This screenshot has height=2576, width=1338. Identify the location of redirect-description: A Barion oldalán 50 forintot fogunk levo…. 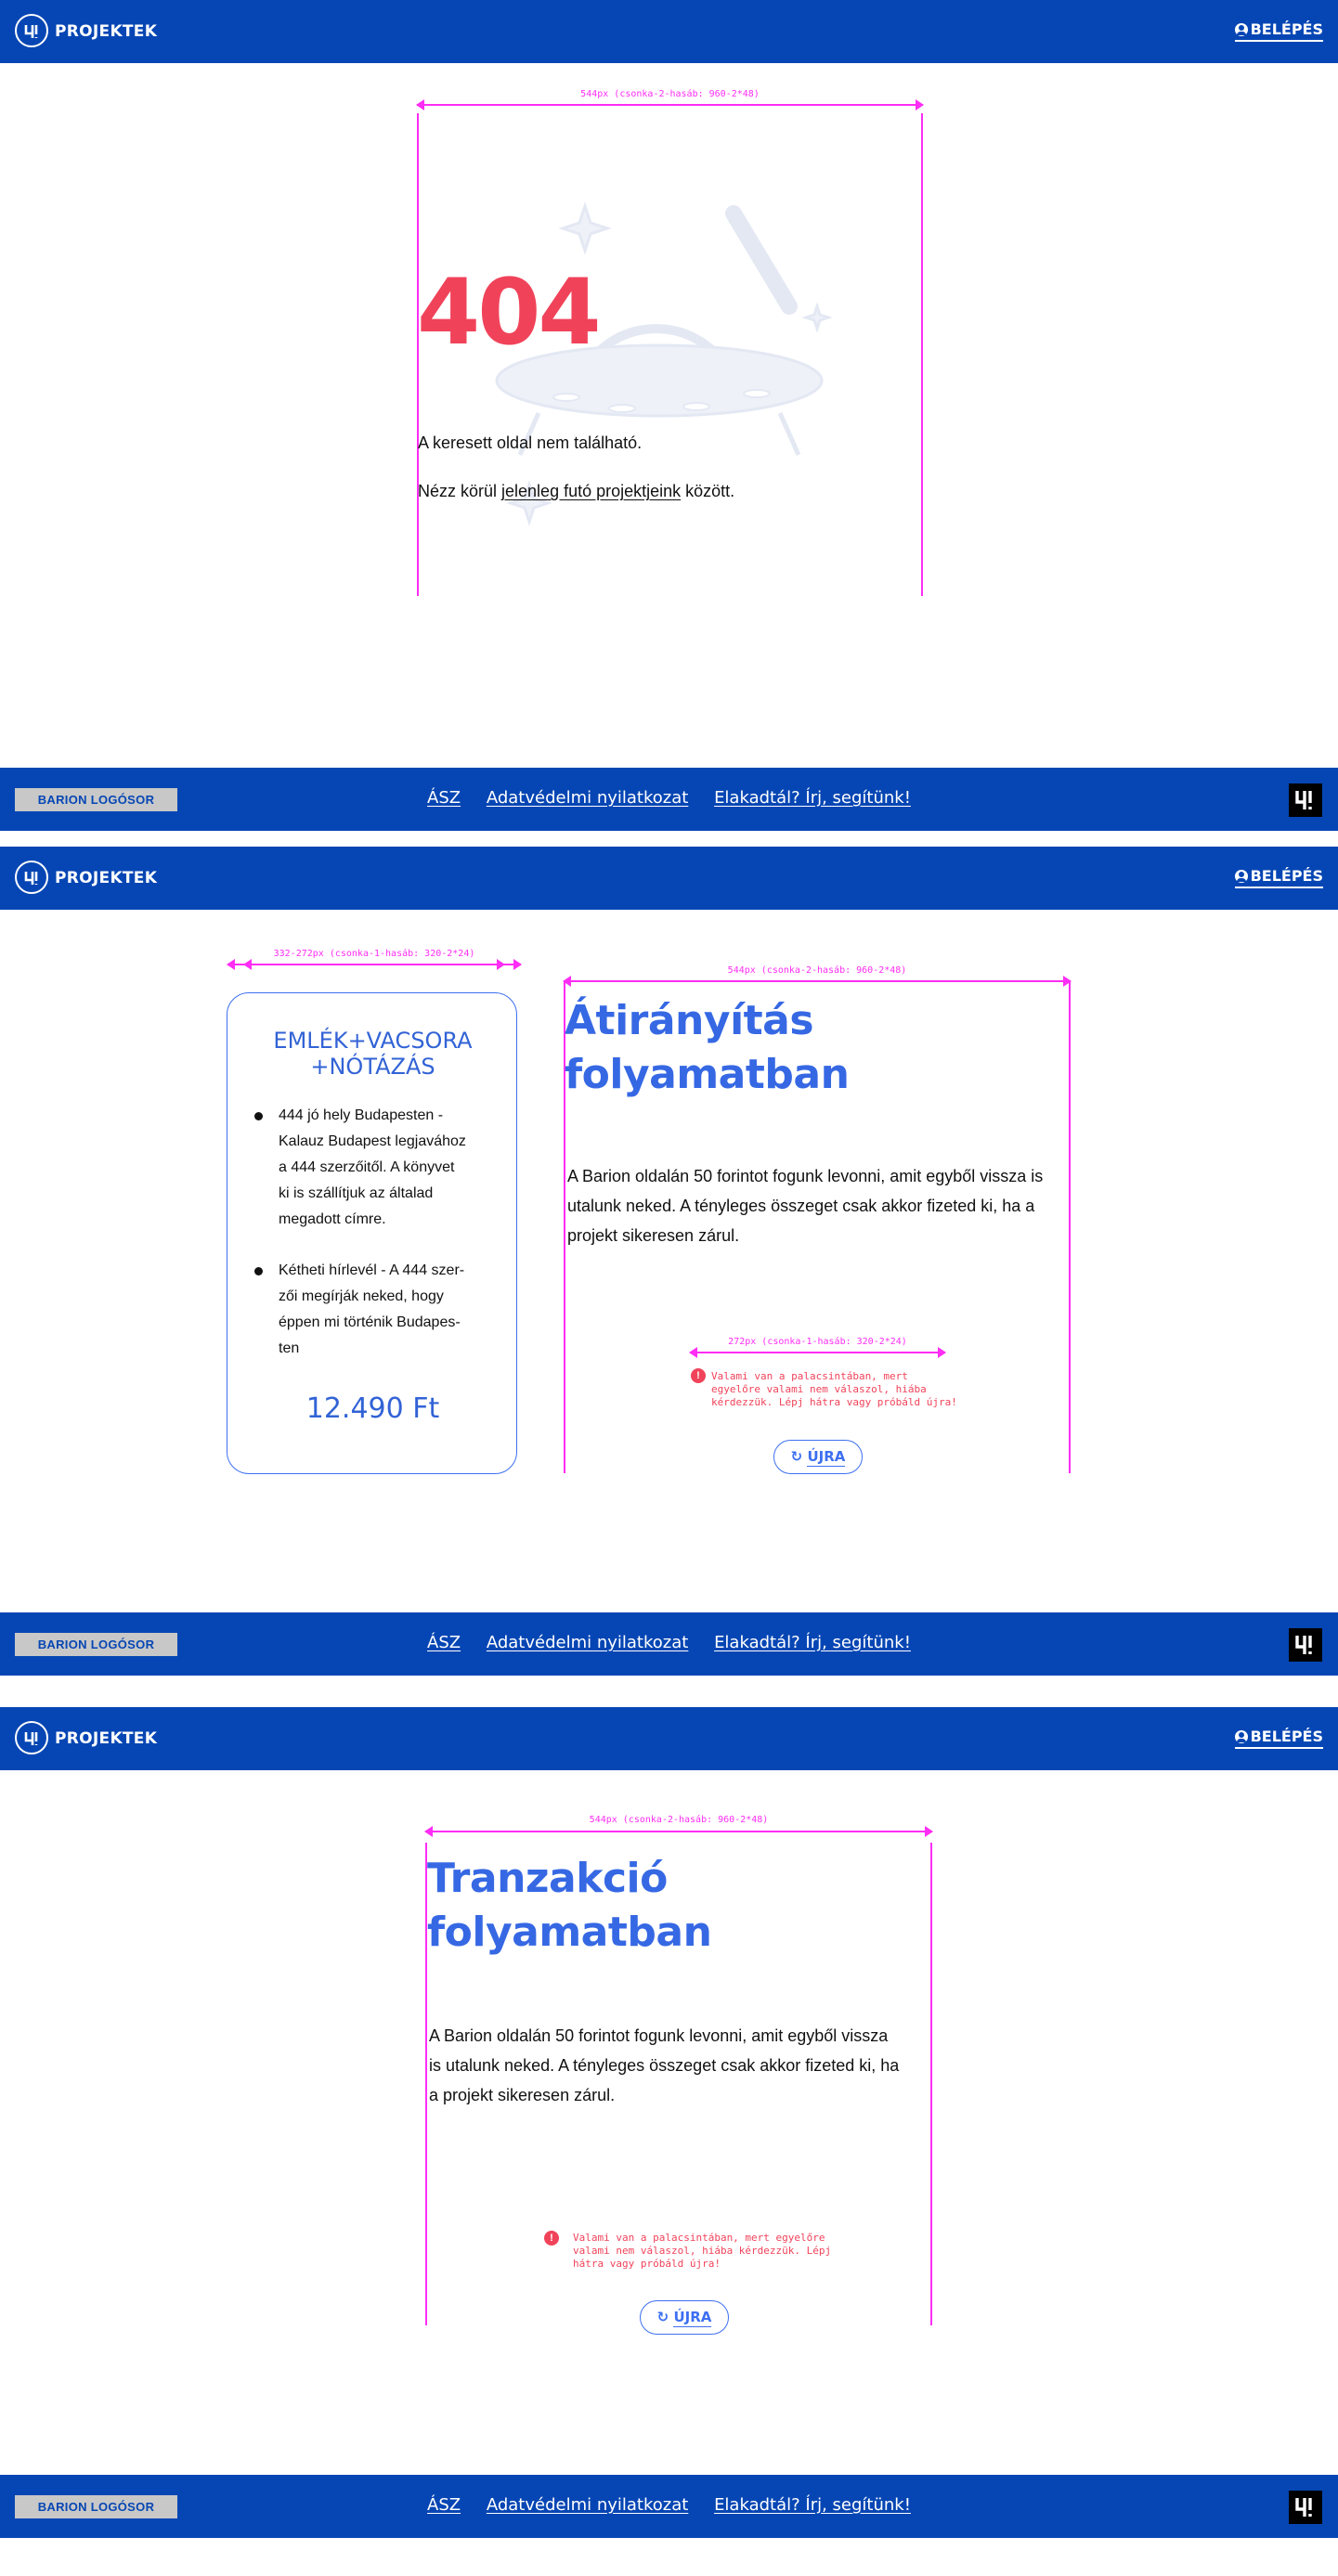
(805, 1205).